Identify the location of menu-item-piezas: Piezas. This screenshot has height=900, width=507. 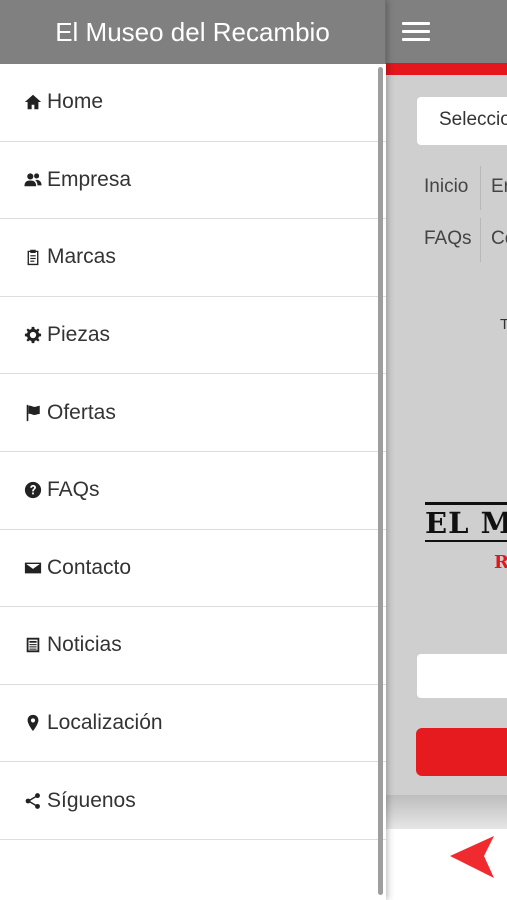
(193, 335).